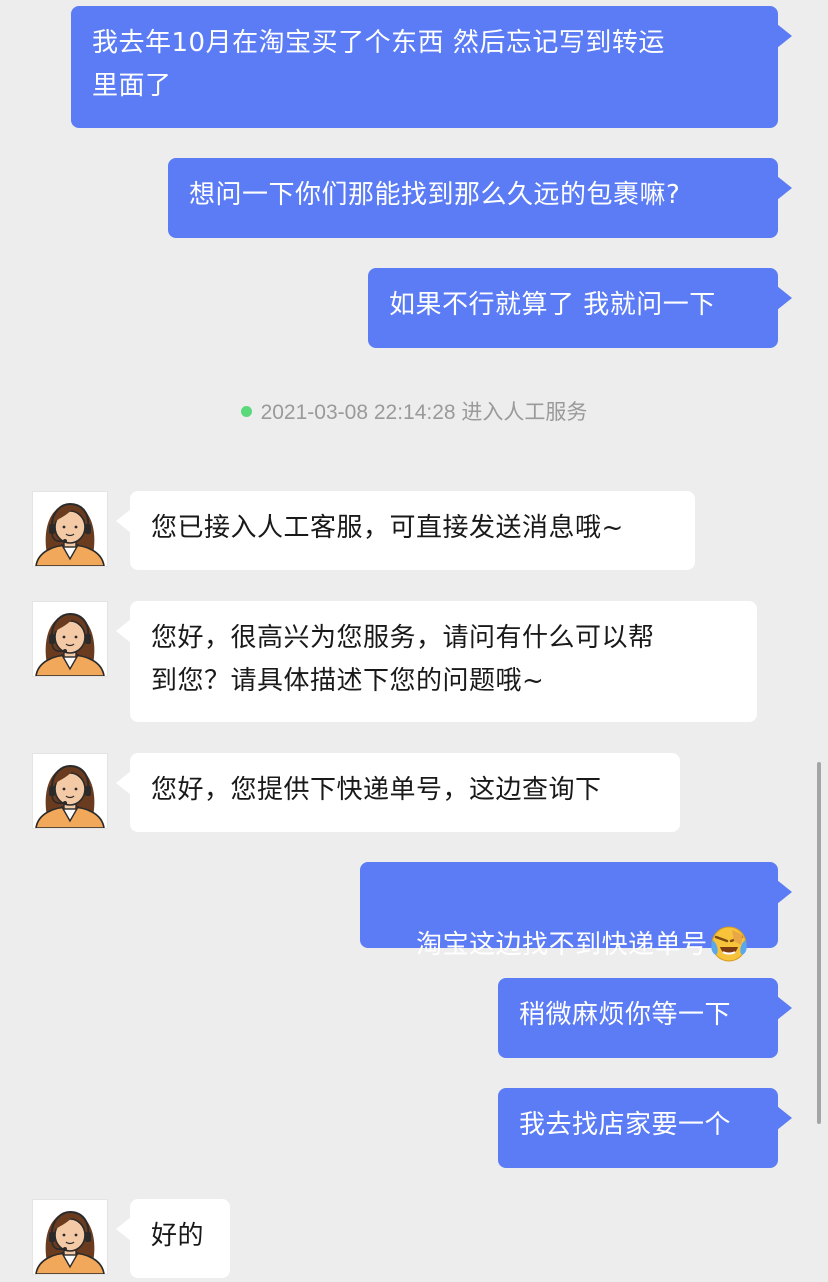  What do you see at coordinates (480, 198) in the screenshot?
I see `outgoing-message-bubble: 想问一下你们那能找到那么久远的包裹嘛?` at bounding box center [480, 198].